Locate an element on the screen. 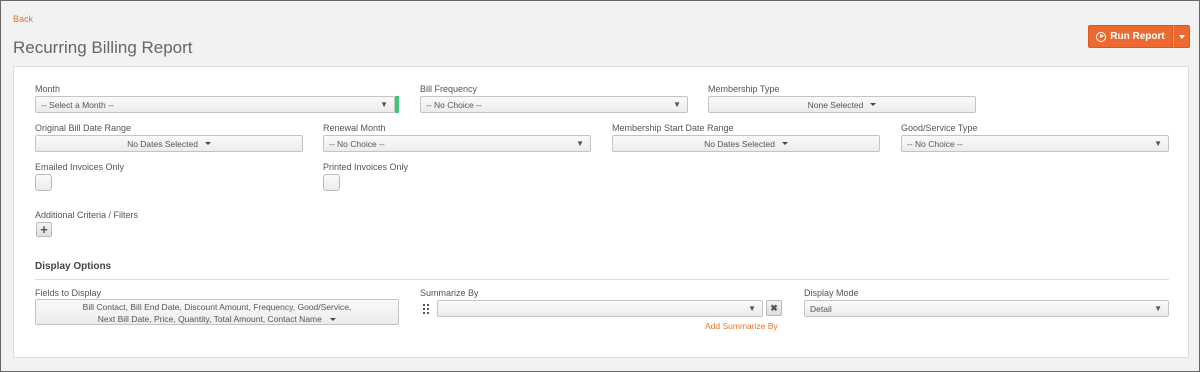 The width and height of the screenshot is (1200, 372). run-report-button: Run Report is located at coordinates (1130, 36).